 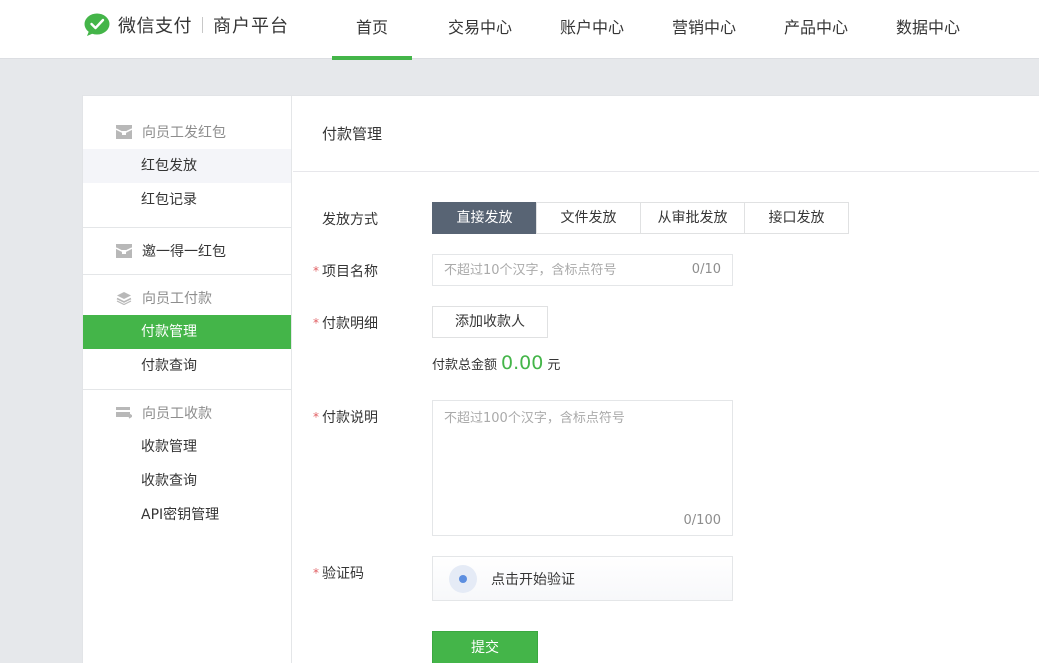 I want to click on method-approval-button: 从审批发放, so click(x=692, y=218).